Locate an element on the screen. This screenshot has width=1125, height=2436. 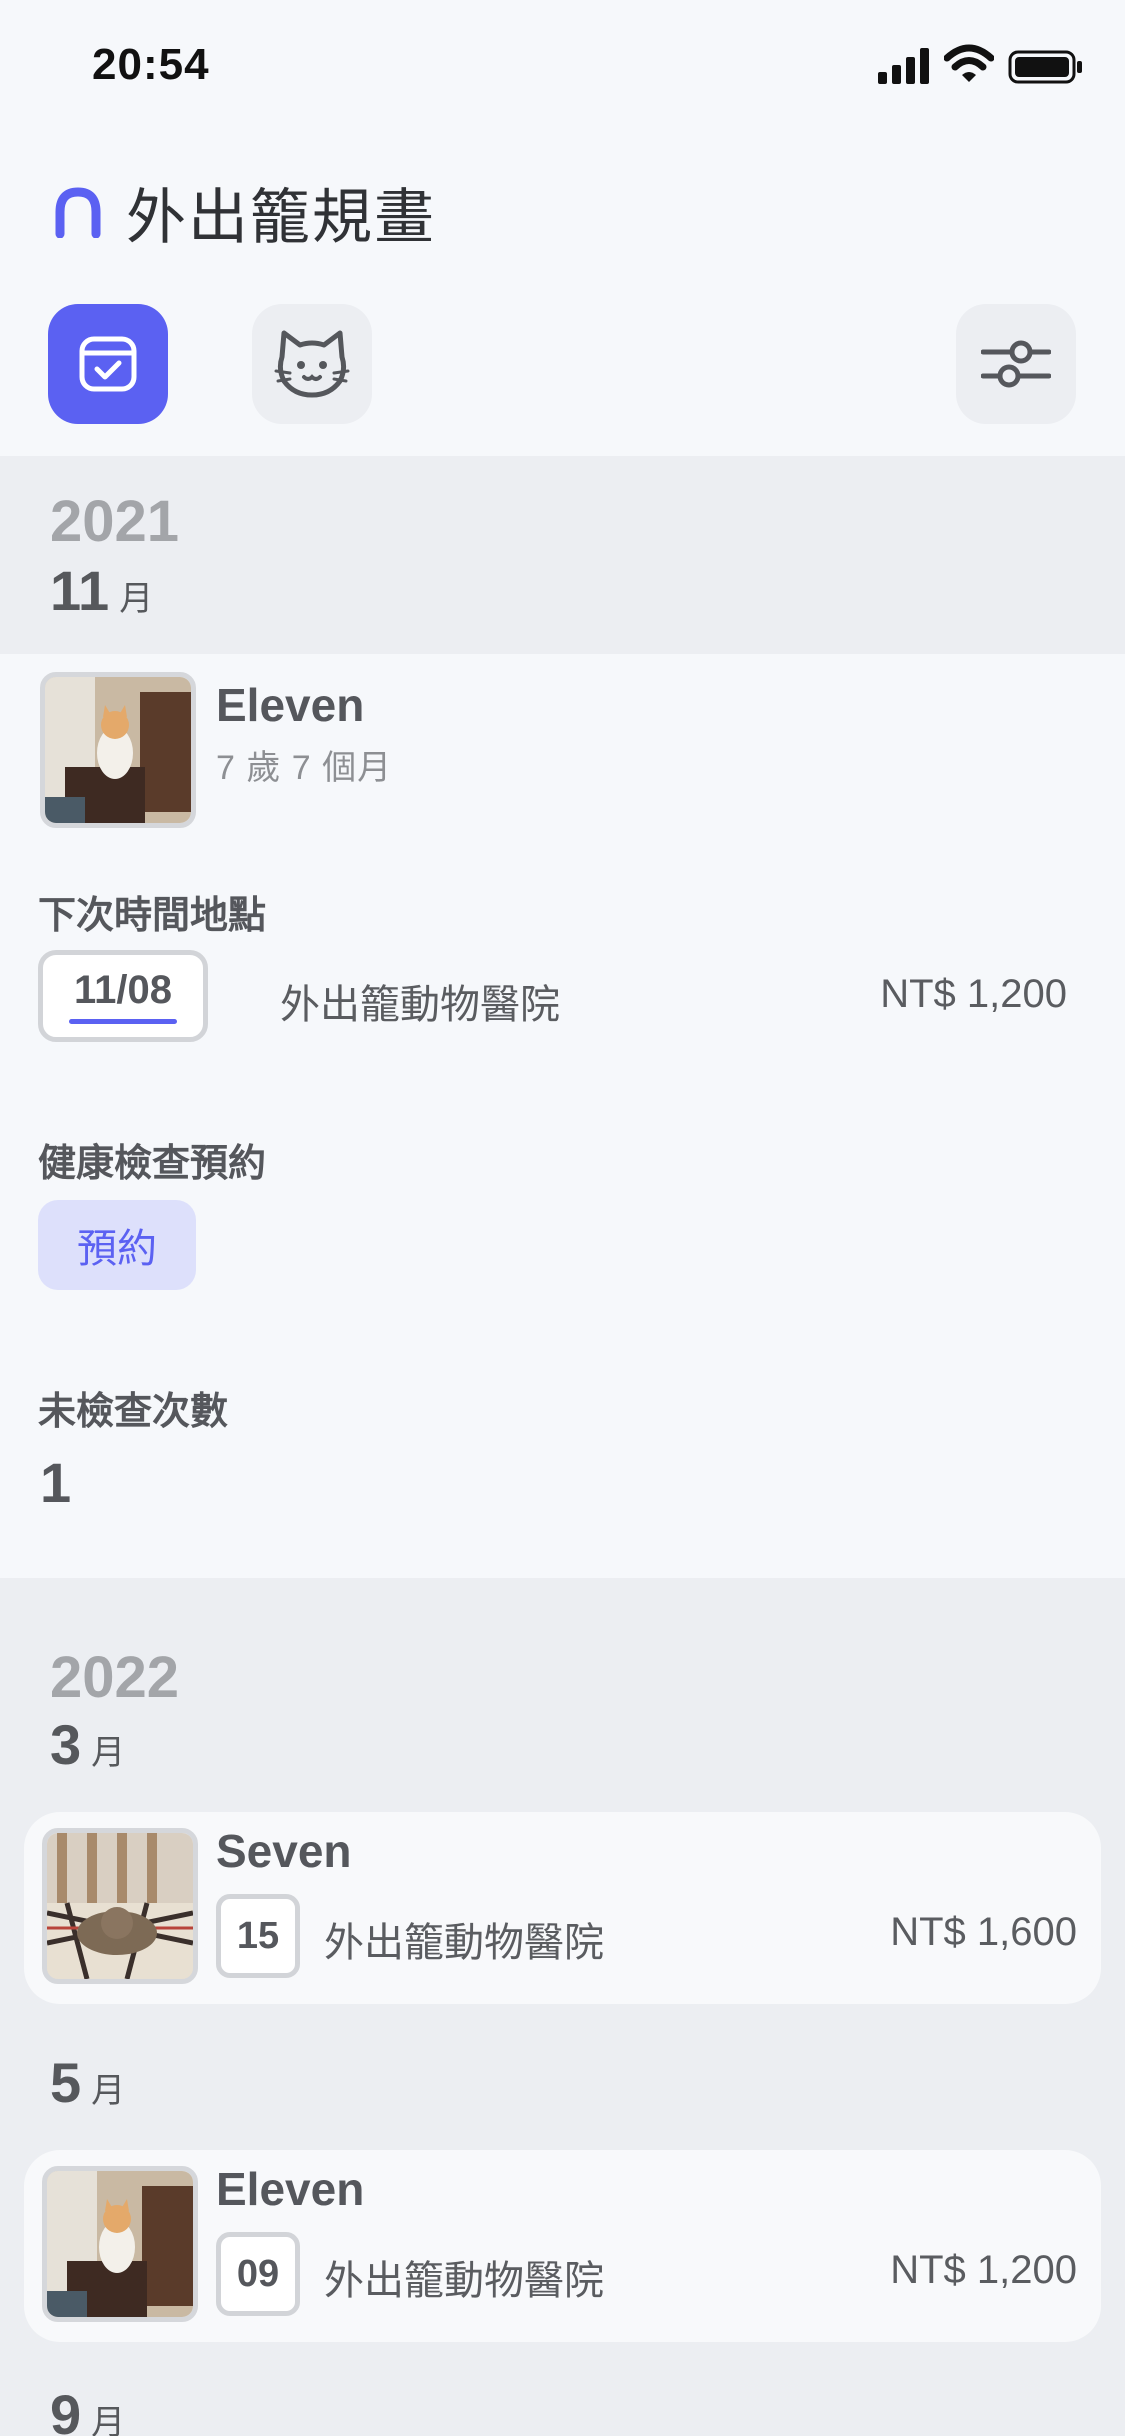
year-group-header-2021: 2021 11 月 is located at coordinates (562, 555).